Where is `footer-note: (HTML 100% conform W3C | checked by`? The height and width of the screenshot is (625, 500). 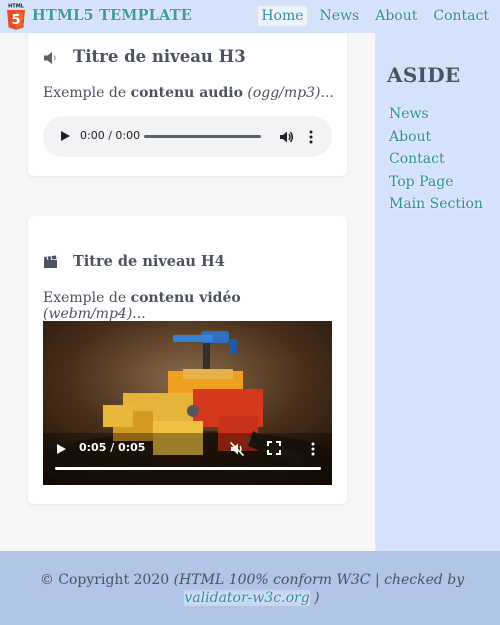 footer-note: (HTML 100% conform W3C | checked by is located at coordinates (319, 580).